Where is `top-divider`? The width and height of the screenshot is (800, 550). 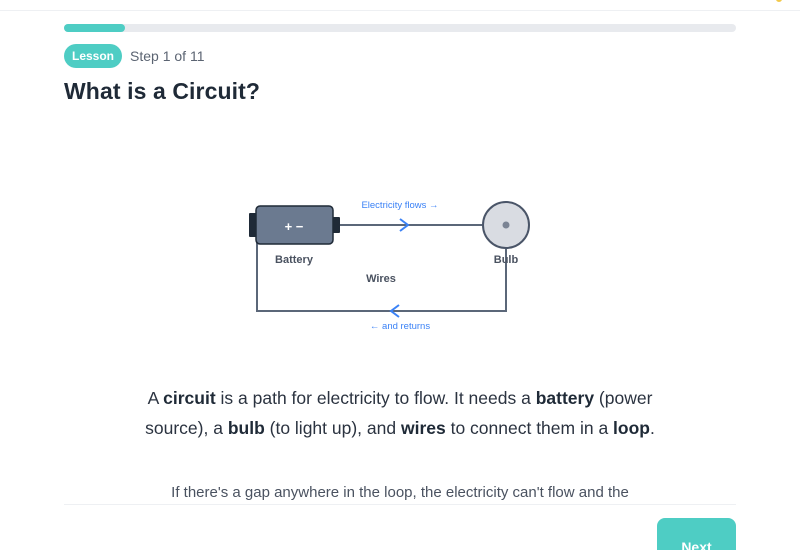
top-divider is located at coordinates (400, 10).